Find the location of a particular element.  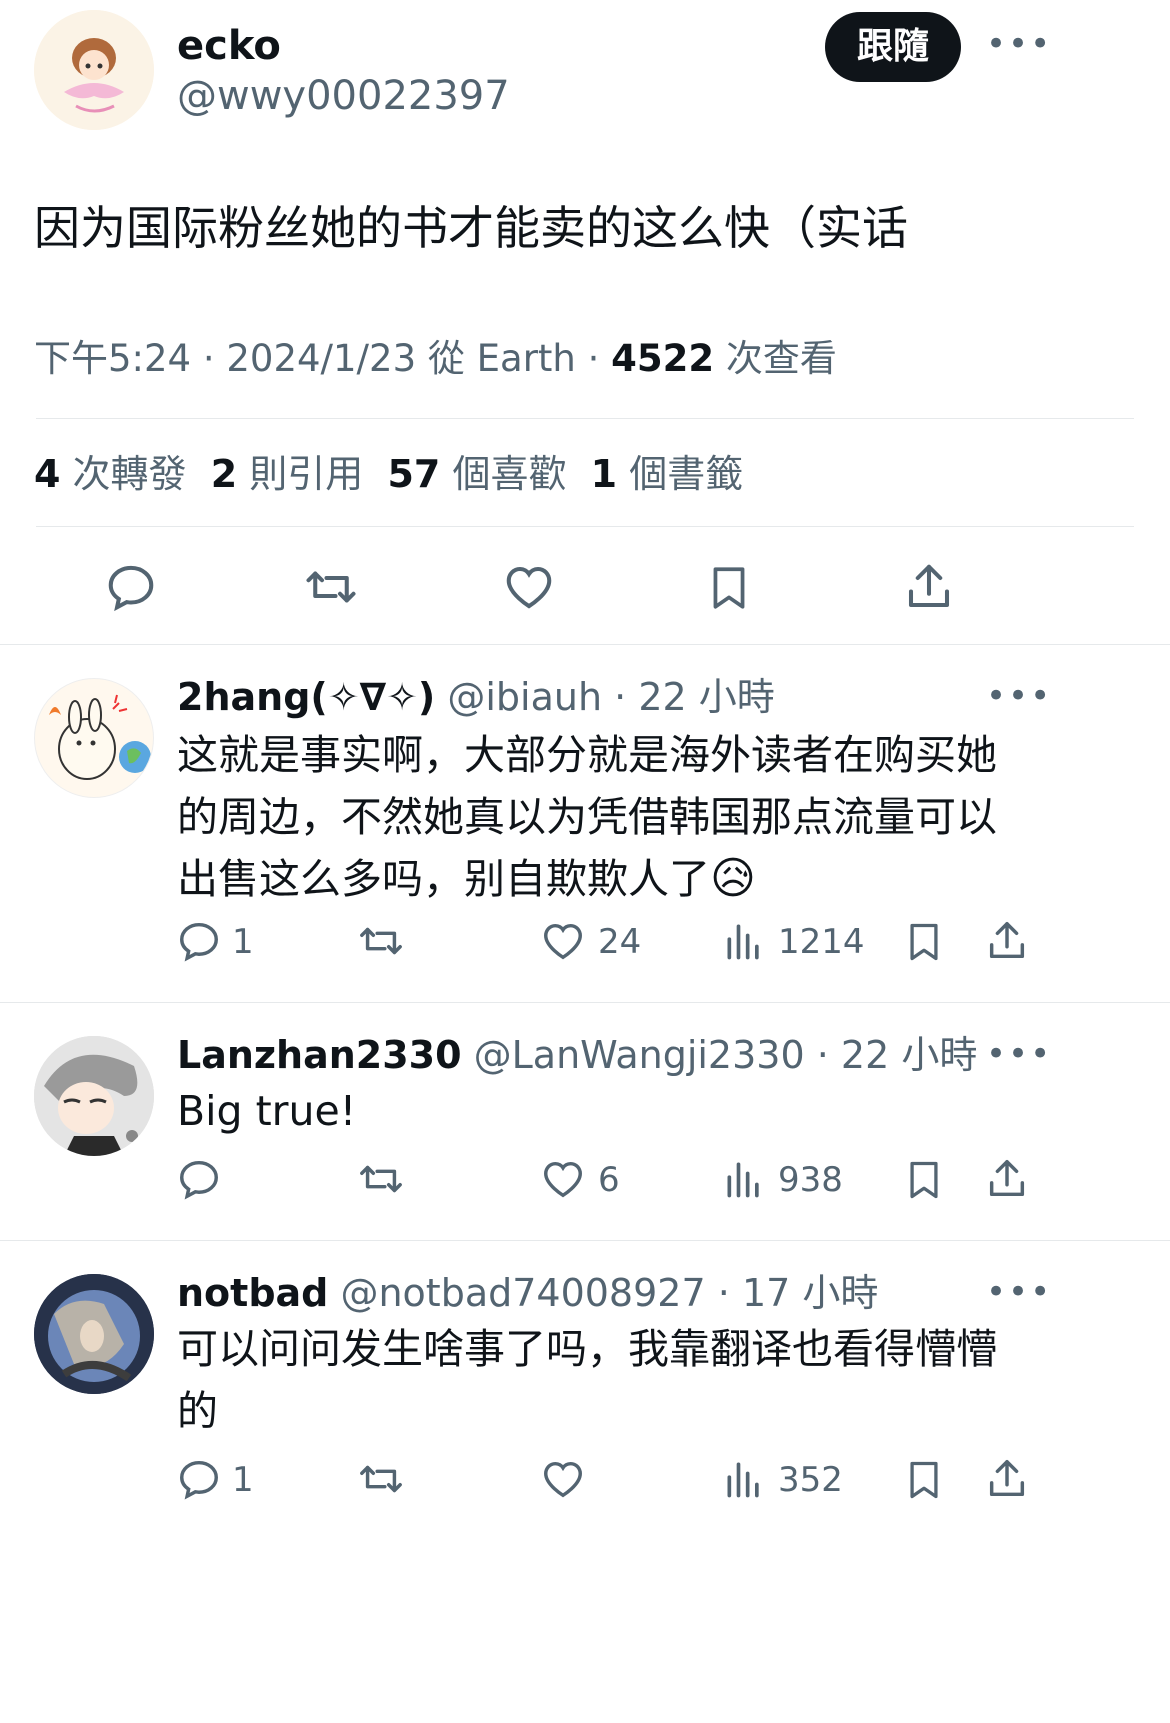

reply-age: 17 小時 is located at coordinates (810, 1293).